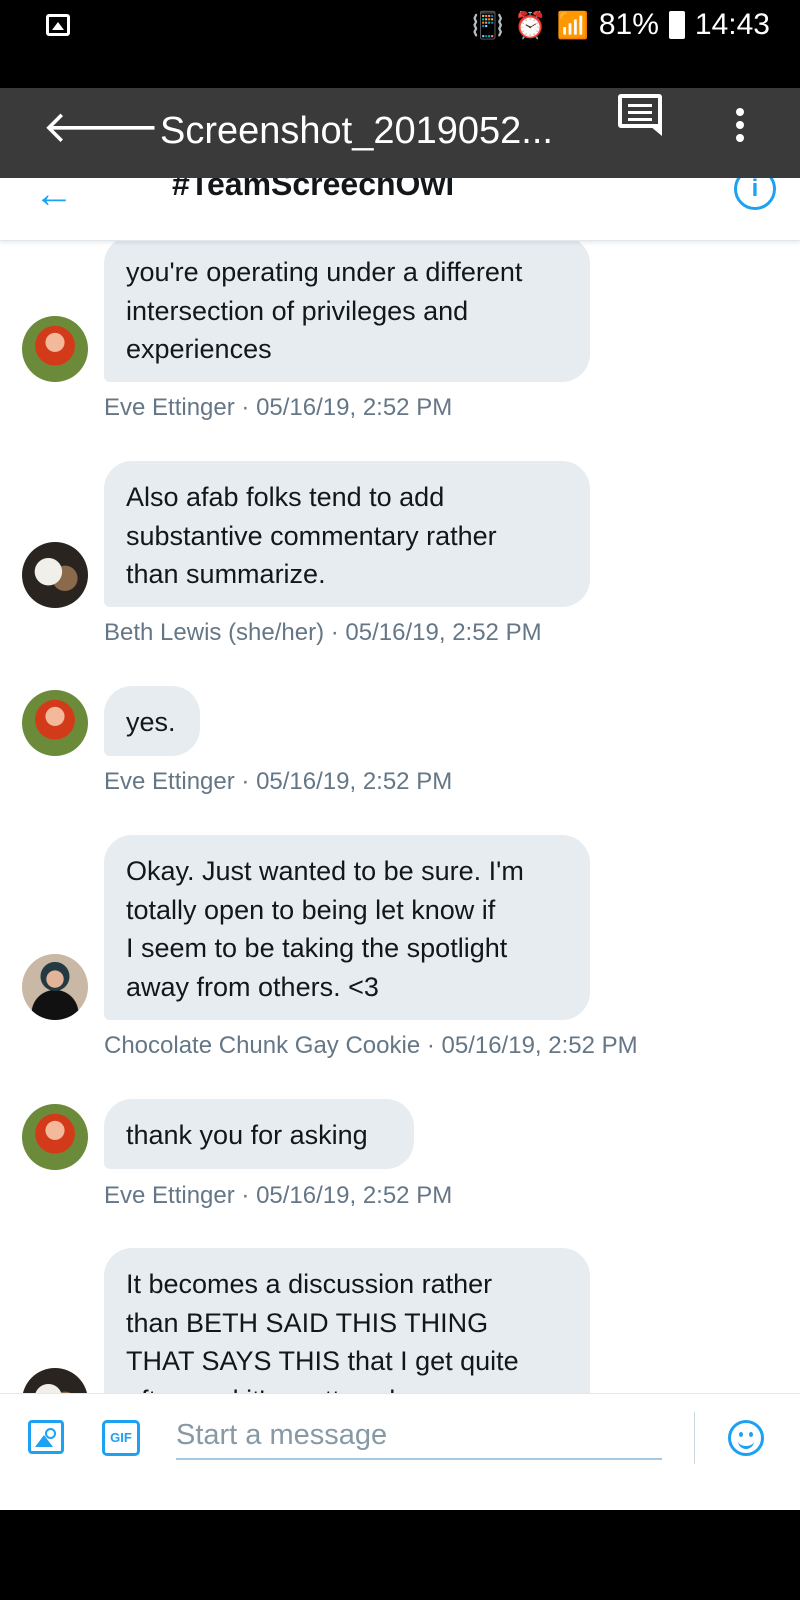 Image resolution: width=800 pixels, height=1600 pixels. What do you see at coordinates (628, 24) in the screenshot?
I see `battery-percent: 81%` at bounding box center [628, 24].